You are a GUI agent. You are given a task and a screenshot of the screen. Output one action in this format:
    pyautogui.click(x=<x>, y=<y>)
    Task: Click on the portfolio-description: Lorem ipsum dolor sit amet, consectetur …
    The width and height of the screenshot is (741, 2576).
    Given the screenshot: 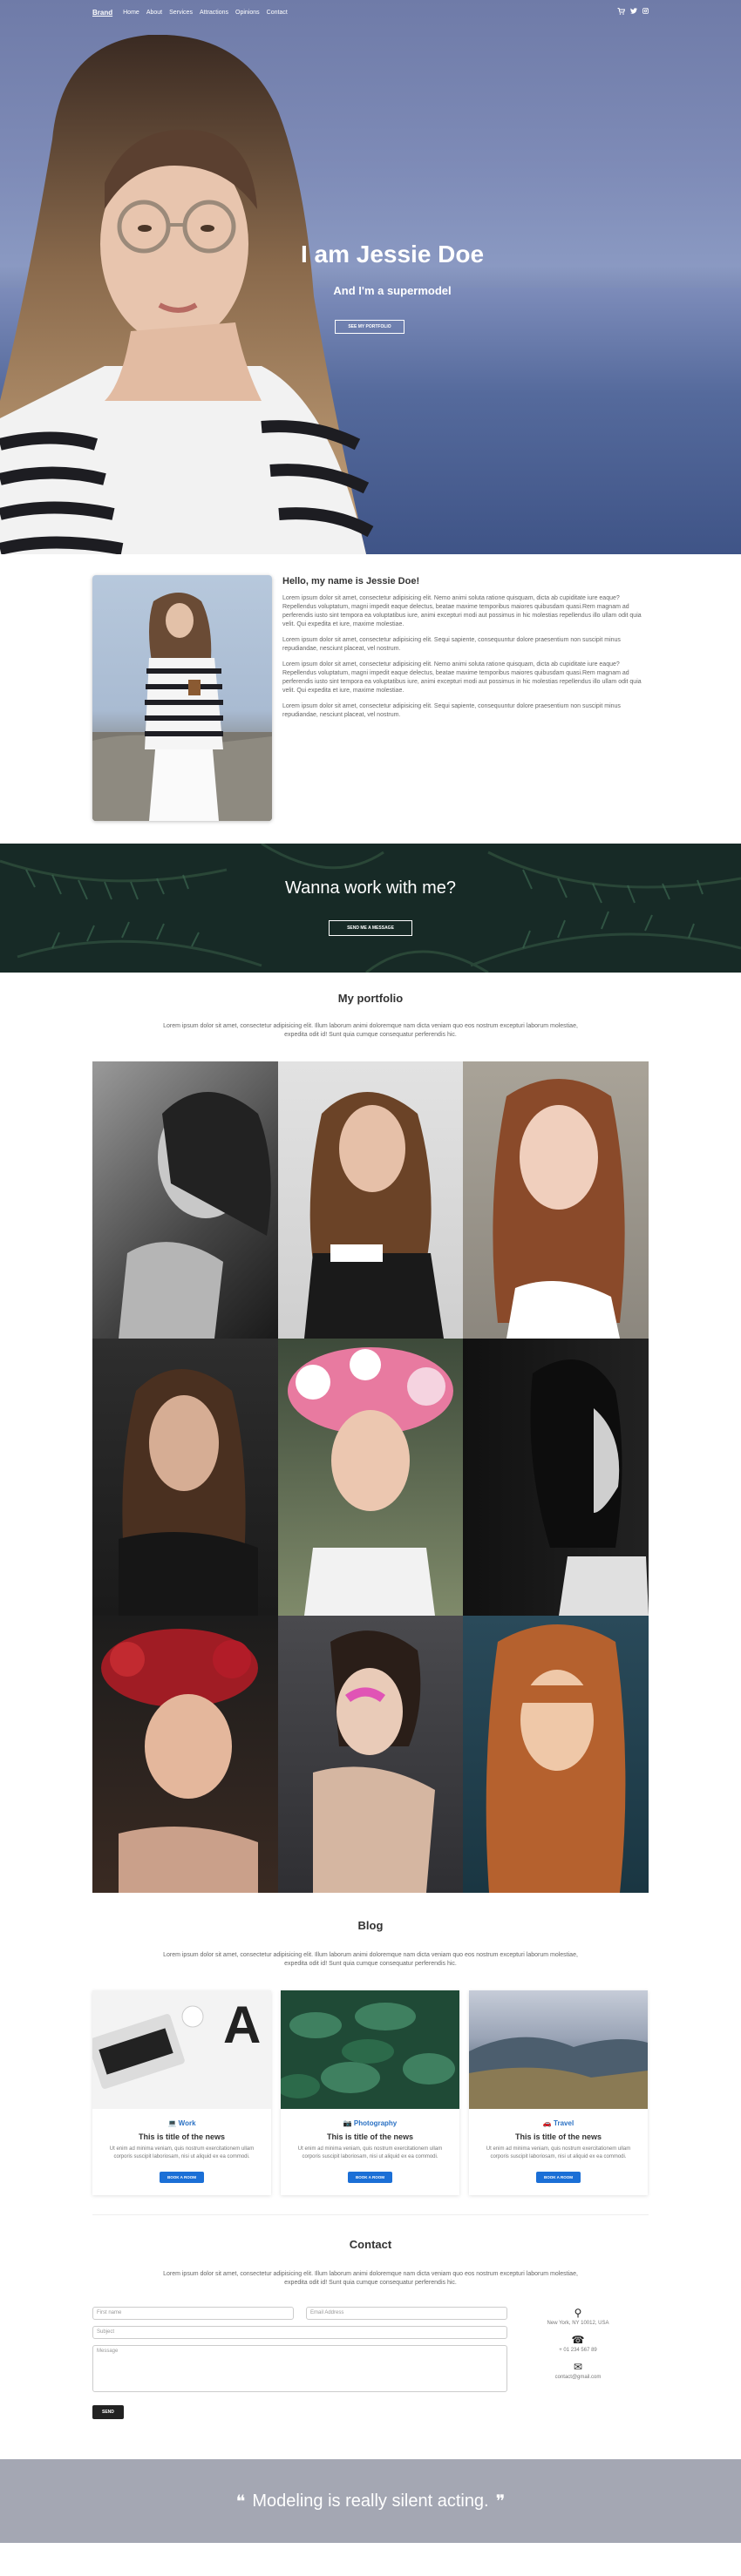 What is the action you would take?
    pyautogui.click(x=370, y=1031)
    